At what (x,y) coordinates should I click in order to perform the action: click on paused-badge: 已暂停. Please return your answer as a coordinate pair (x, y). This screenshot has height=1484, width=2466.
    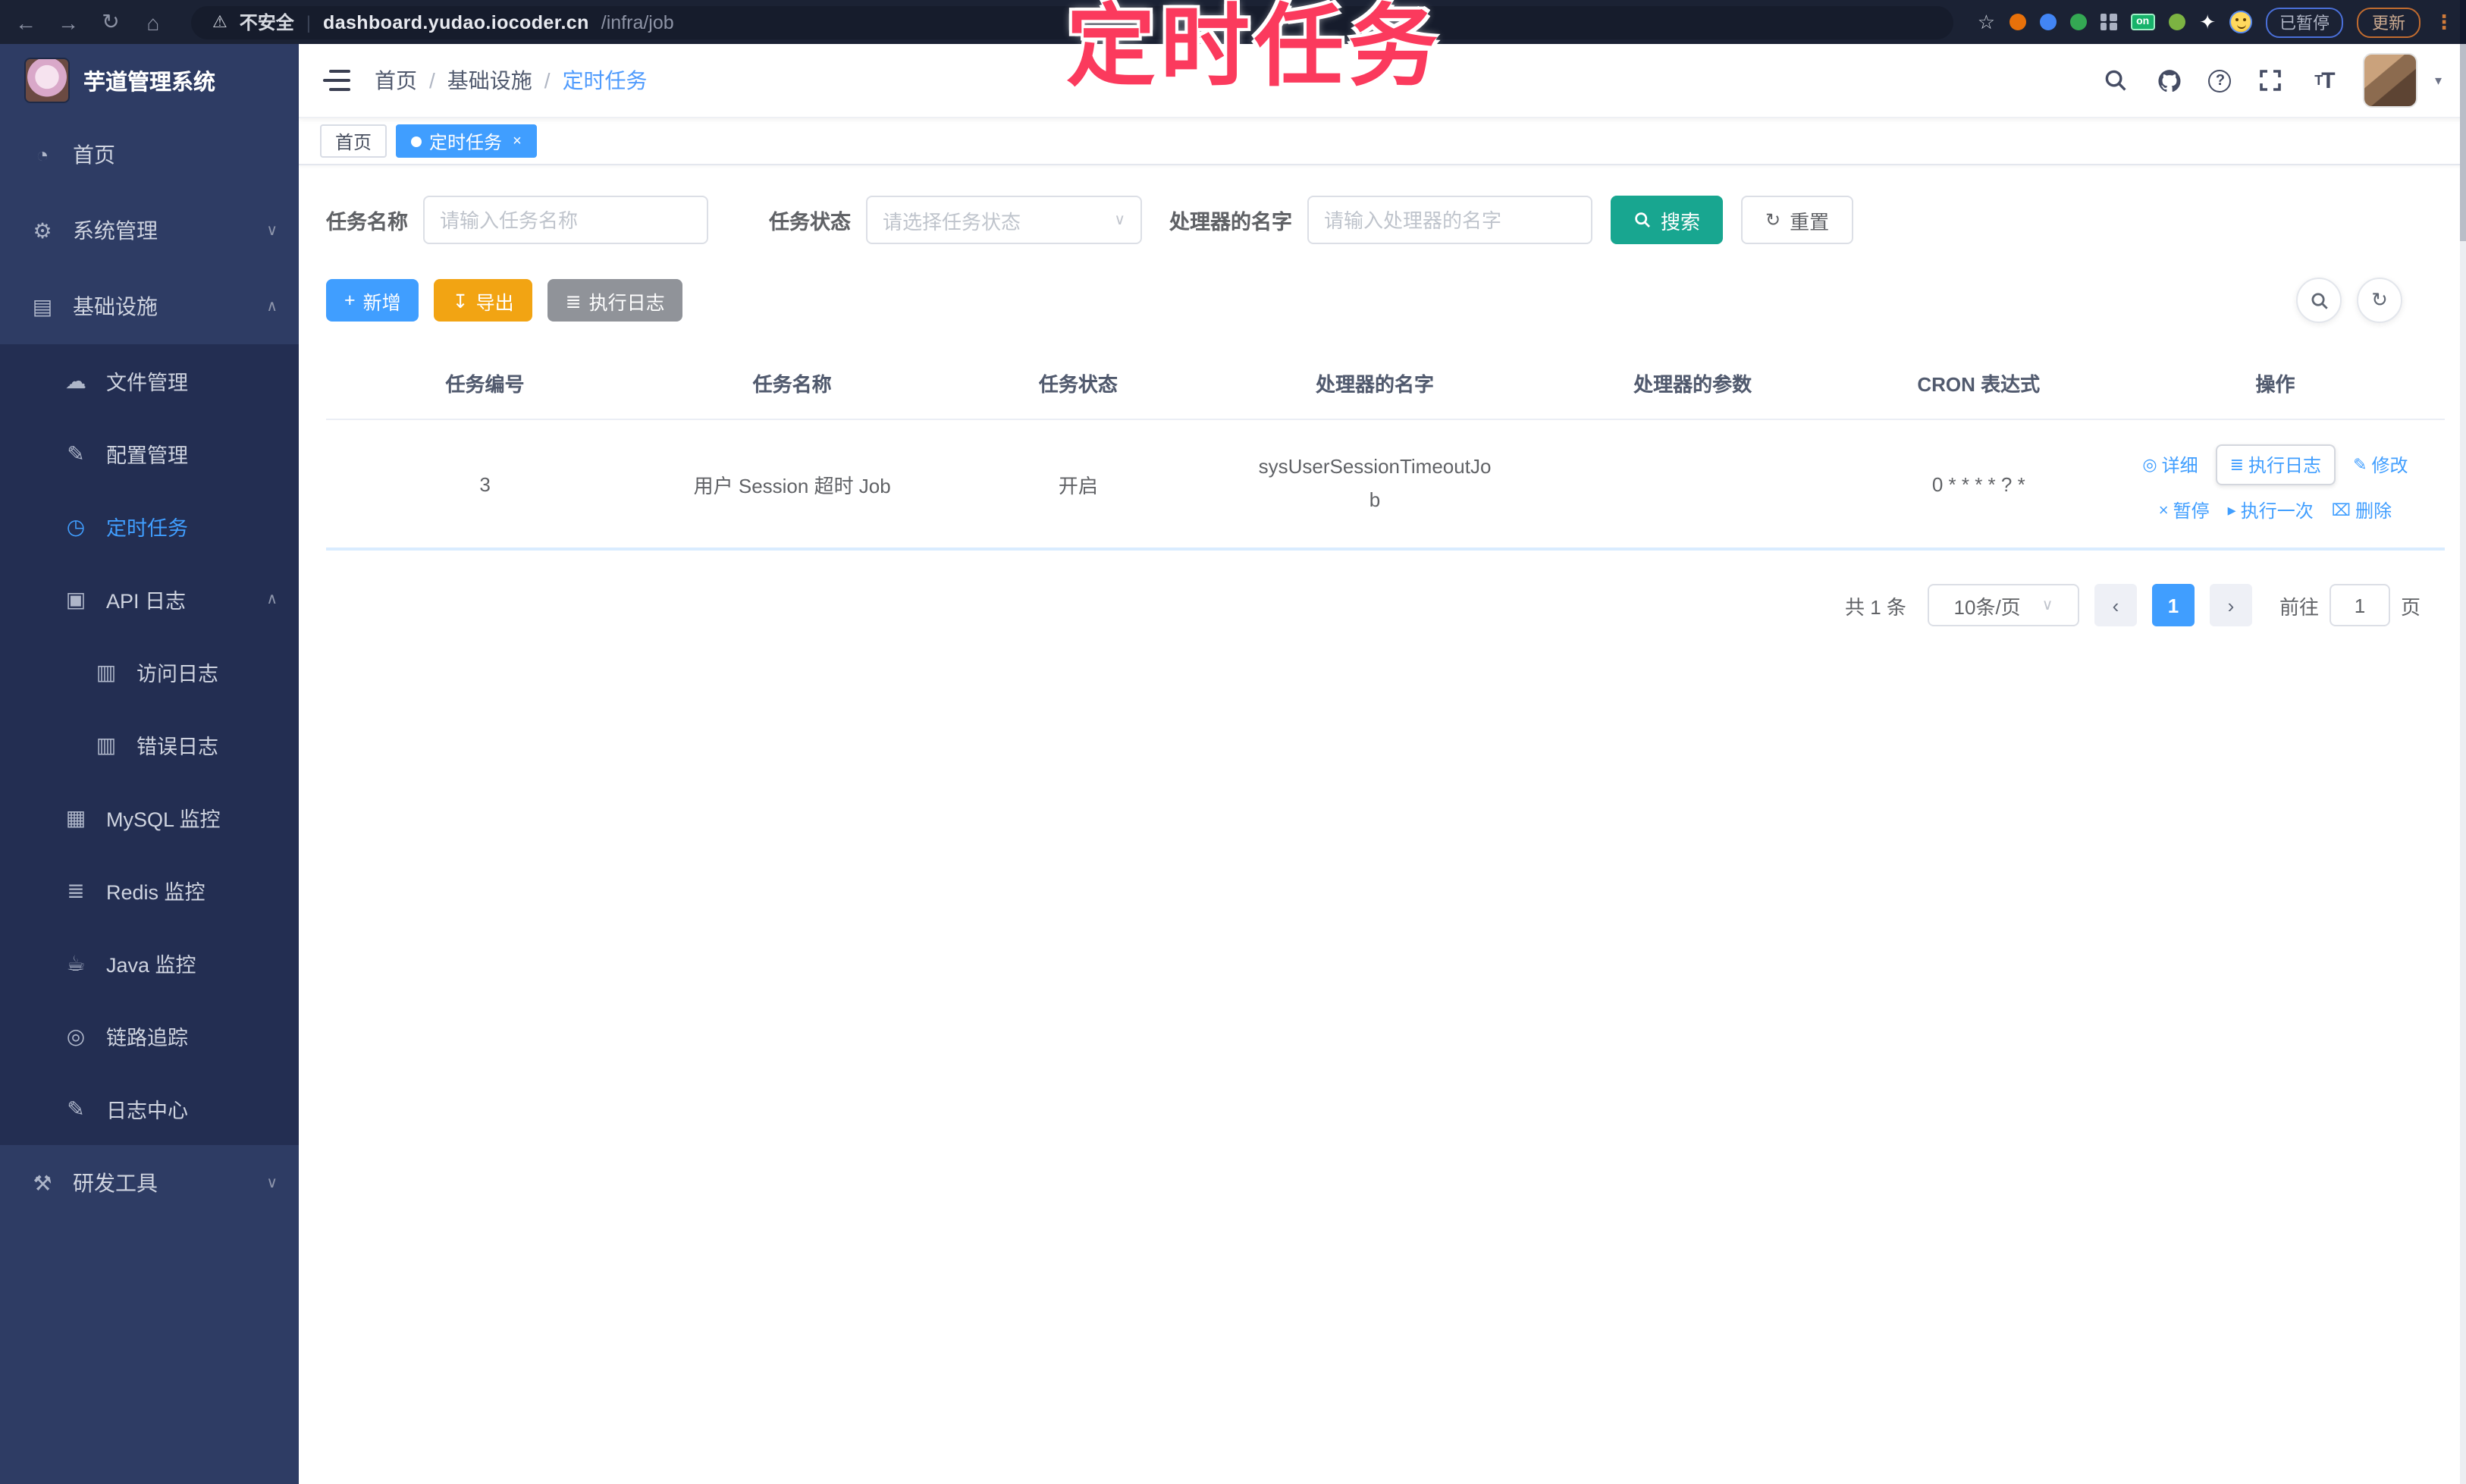
    Looking at the image, I should click on (2304, 22).